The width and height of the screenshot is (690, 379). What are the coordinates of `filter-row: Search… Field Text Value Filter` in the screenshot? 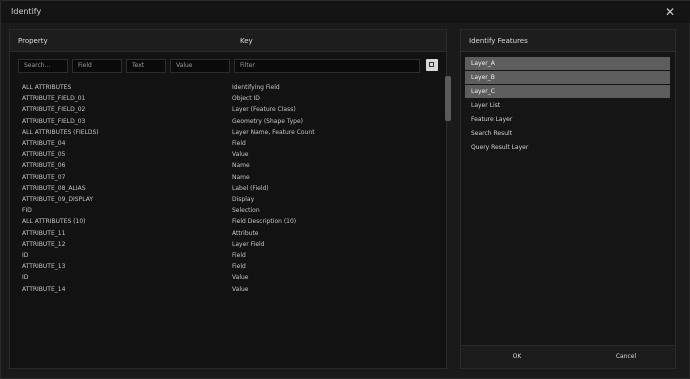 It's located at (228, 66).